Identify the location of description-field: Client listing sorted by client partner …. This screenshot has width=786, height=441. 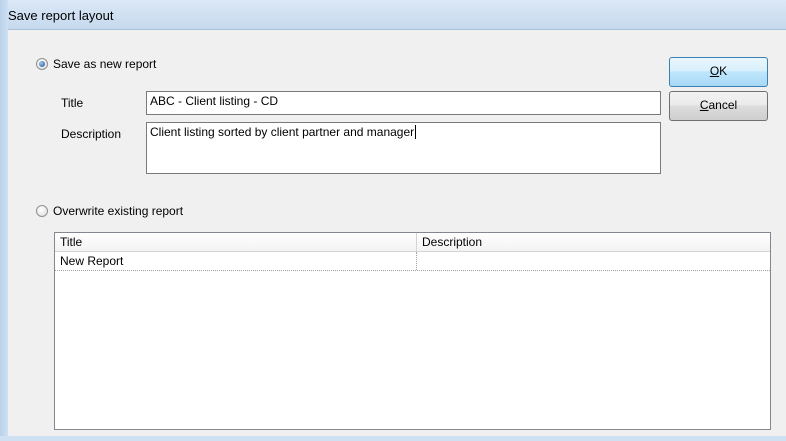
(403, 148).